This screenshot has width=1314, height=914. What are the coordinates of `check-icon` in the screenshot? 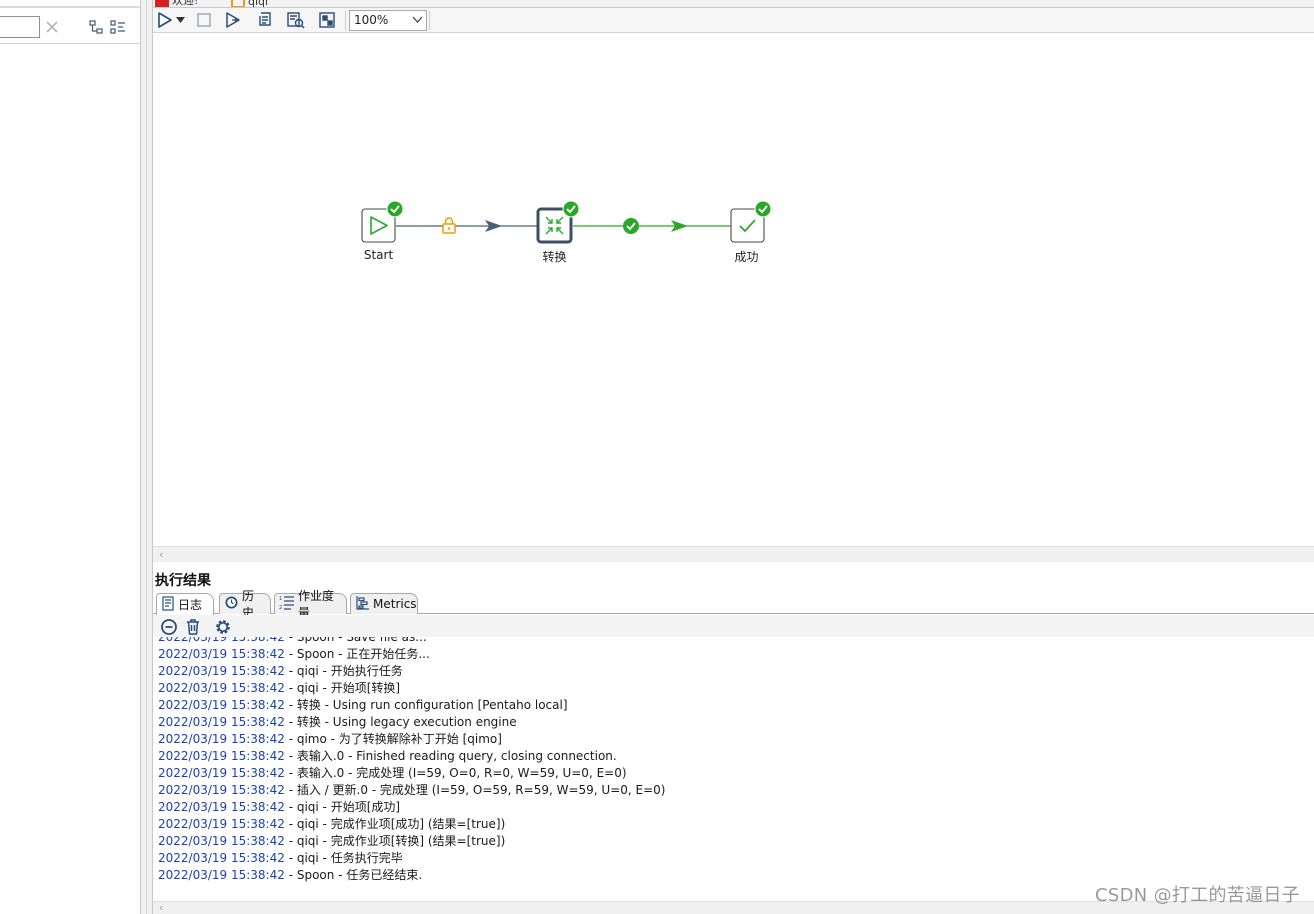 It's located at (265, 20).